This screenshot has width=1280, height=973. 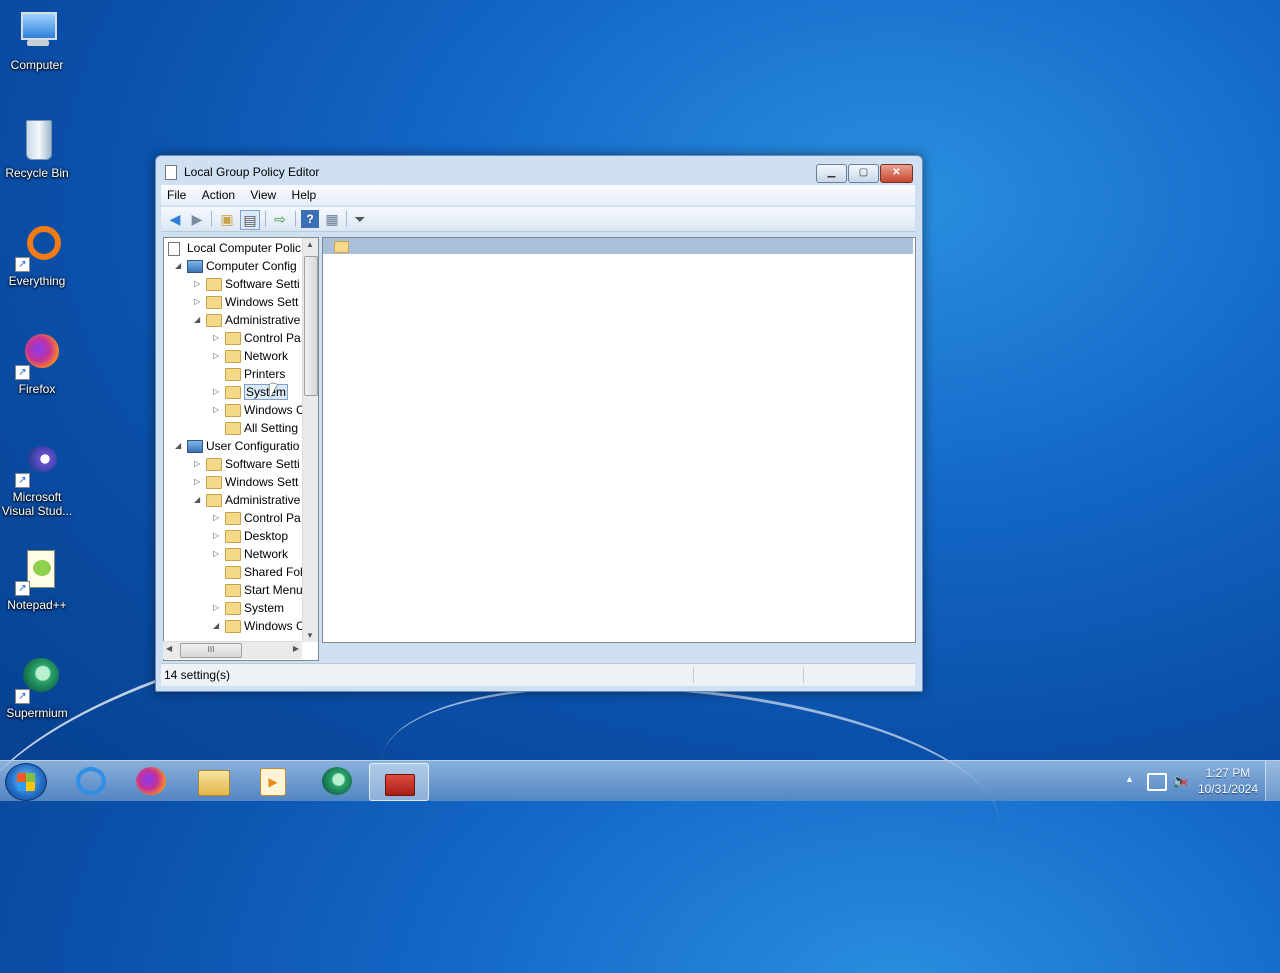 I want to click on menu-file: File, so click(x=176, y=193).